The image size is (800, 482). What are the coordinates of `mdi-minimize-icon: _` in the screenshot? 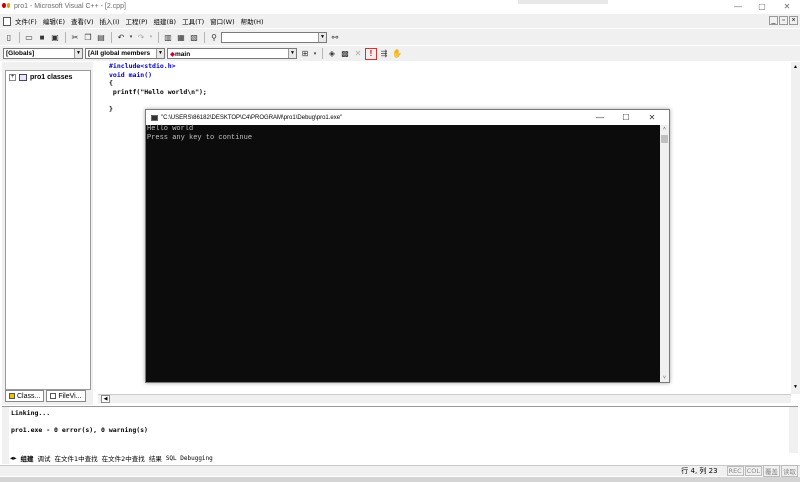 It's located at (773, 20).